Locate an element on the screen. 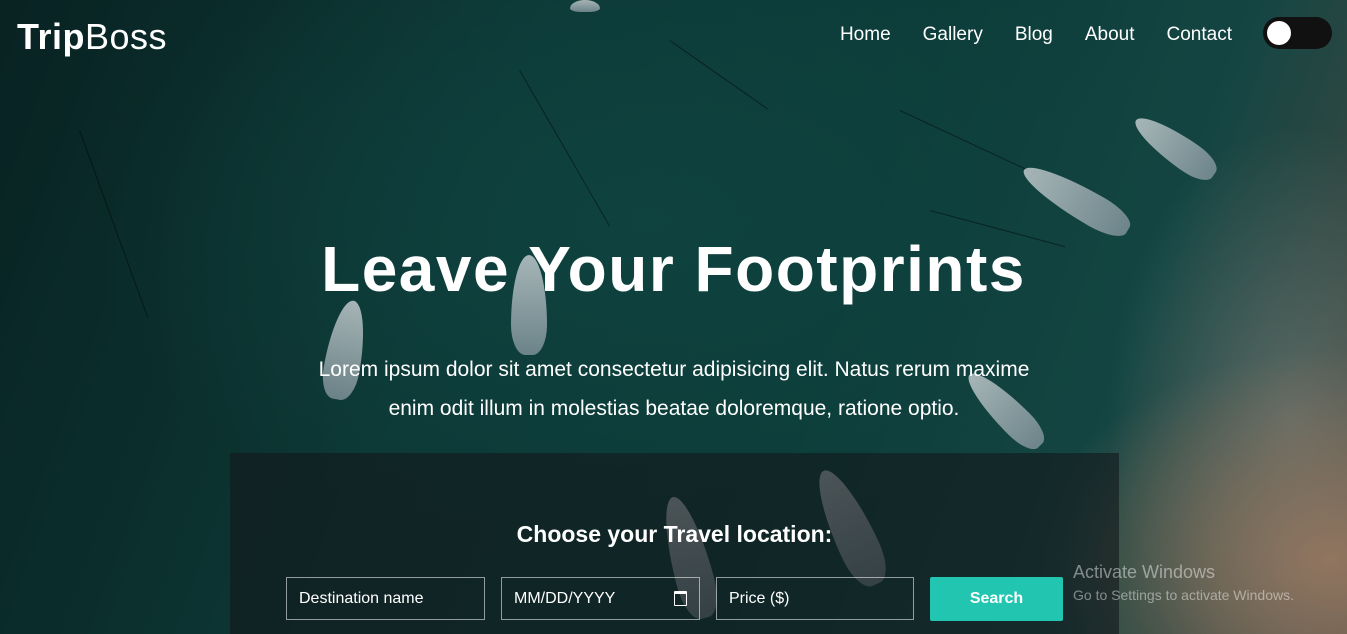  brand-logo-light: Boss is located at coordinates (126, 36).